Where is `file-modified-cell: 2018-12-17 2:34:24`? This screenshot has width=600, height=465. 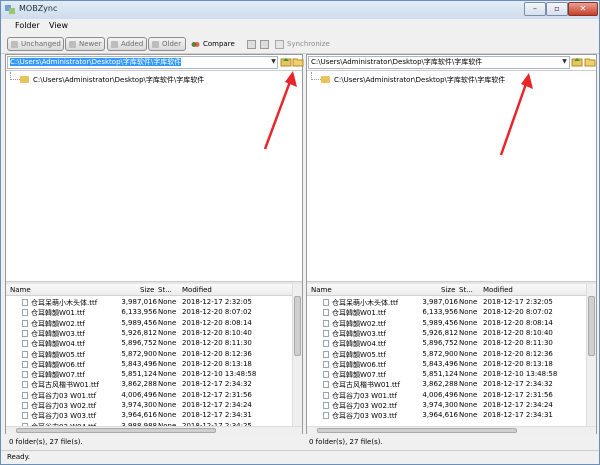 file-modified-cell: 2018-12-17 2:34:24 is located at coordinates (518, 405).